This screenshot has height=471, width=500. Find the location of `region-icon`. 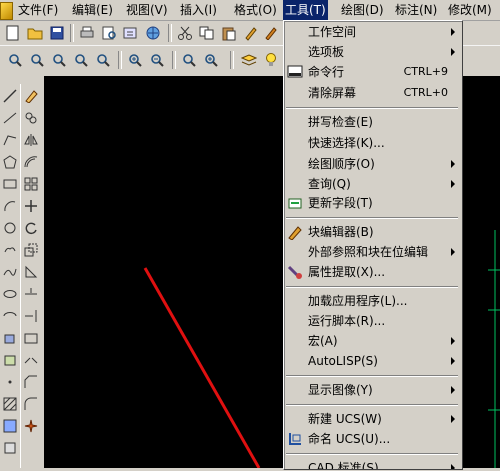

region-icon is located at coordinates (10, 448).